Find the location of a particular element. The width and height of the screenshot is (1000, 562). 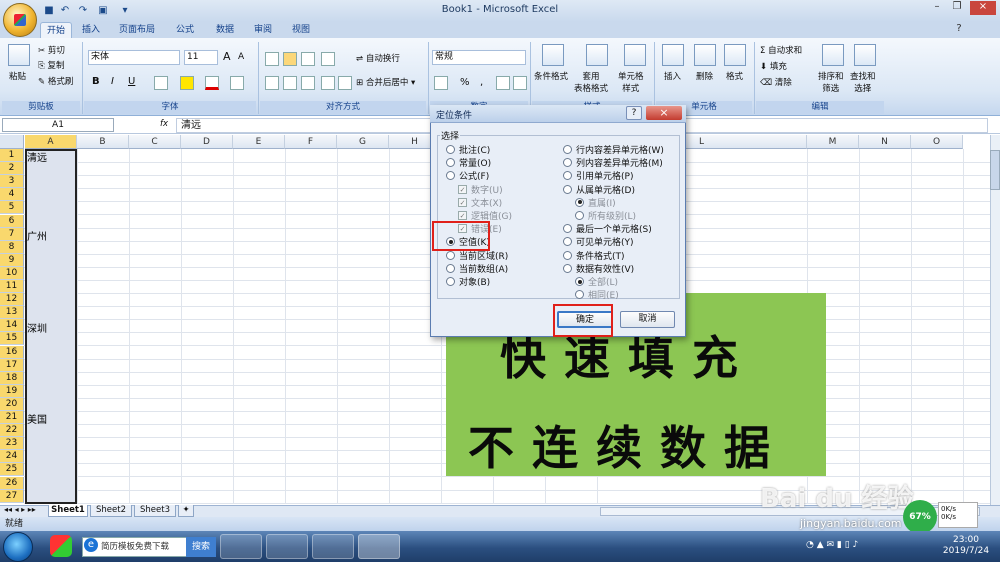

taskbar-wechat-icon is located at coordinates (287, 546).